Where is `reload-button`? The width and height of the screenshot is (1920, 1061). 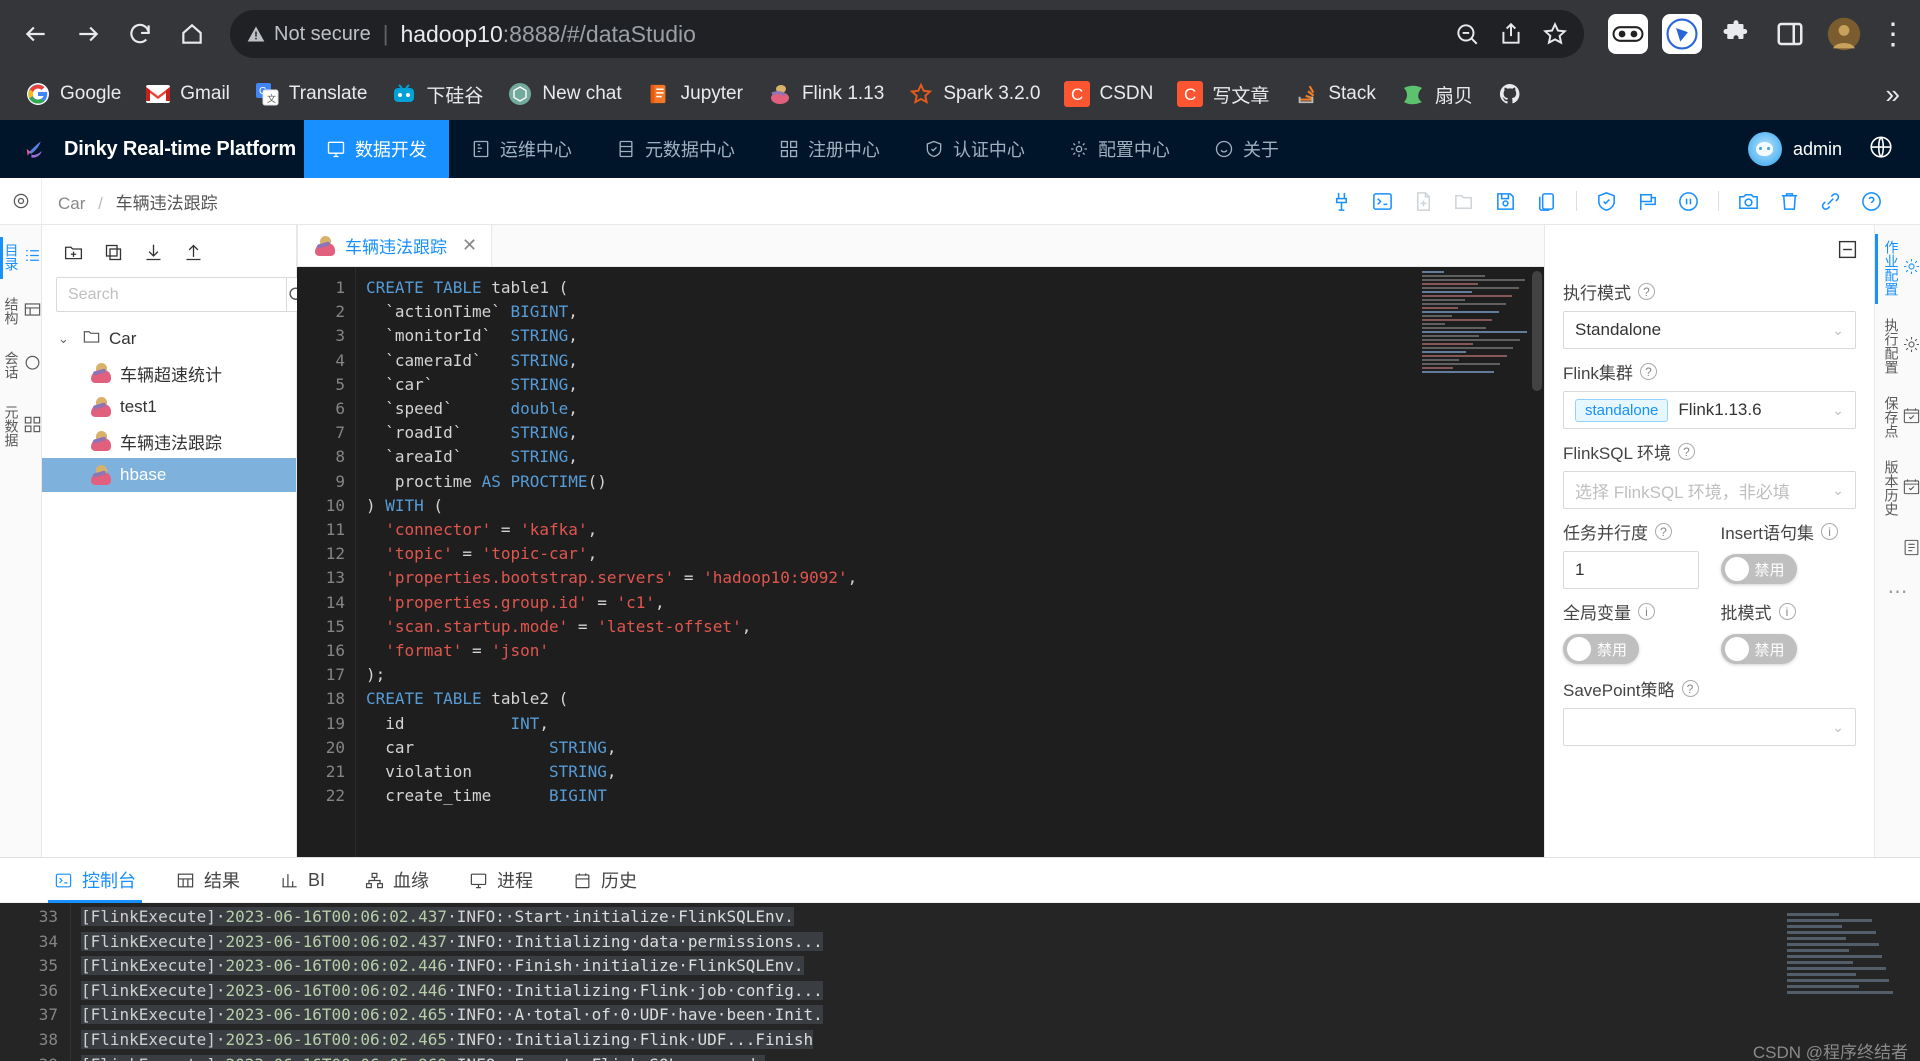
reload-button is located at coordinates (140, 34).